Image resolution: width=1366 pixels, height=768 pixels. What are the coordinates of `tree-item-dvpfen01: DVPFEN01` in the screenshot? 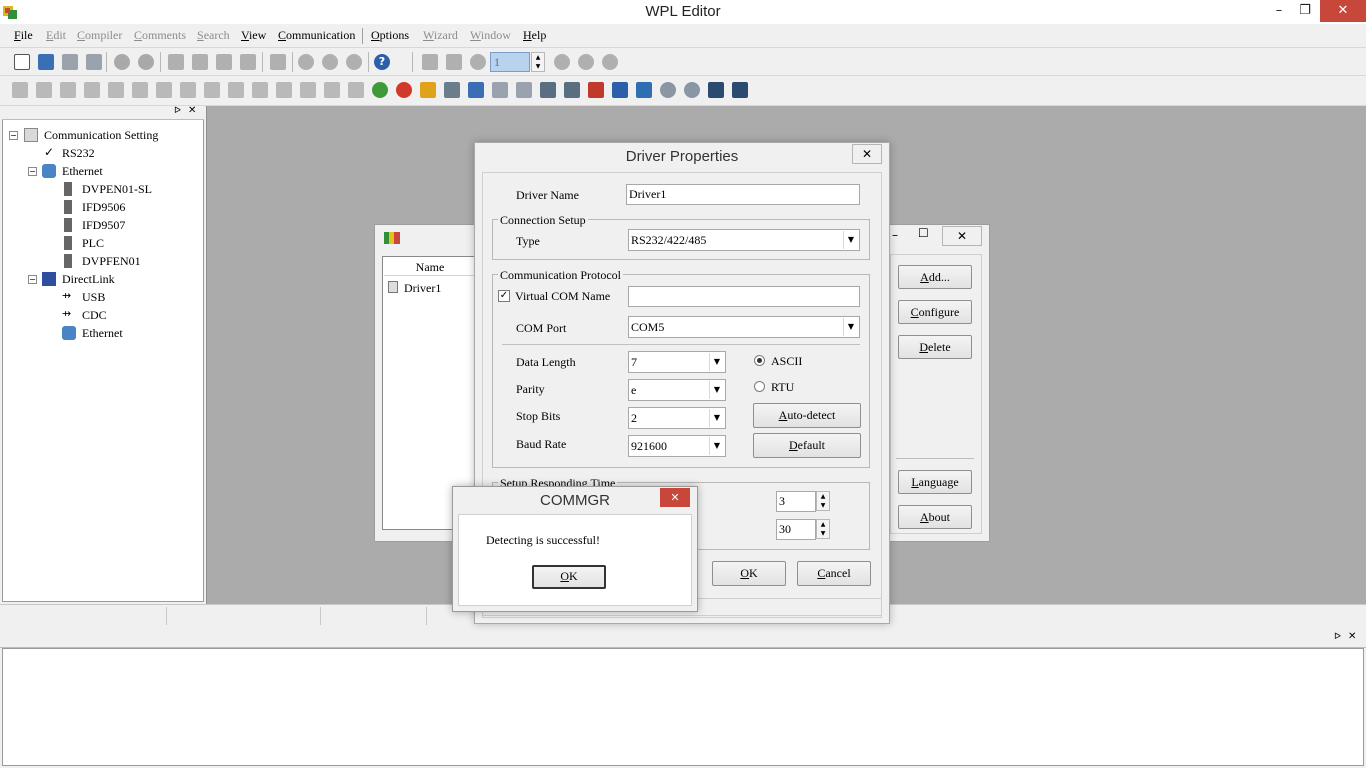 It's located at (111, 261).